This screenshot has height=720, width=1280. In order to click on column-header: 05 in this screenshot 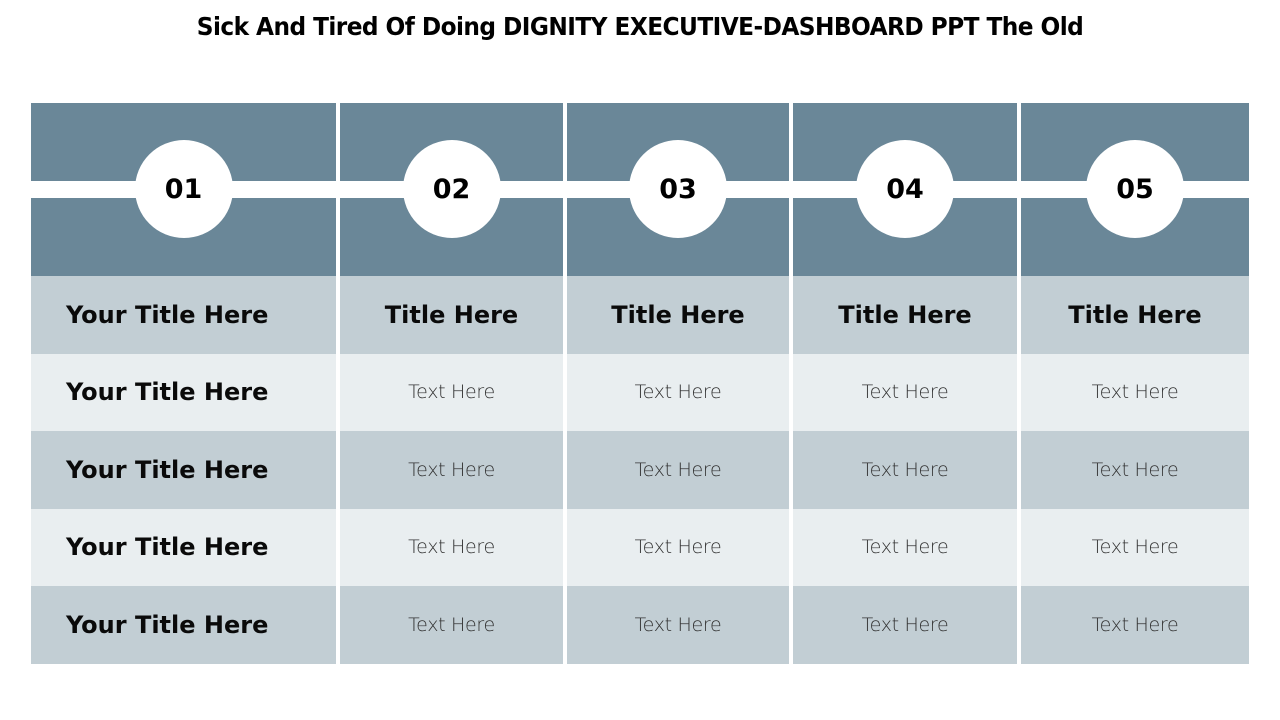, I will do `click(1135, 189)`.